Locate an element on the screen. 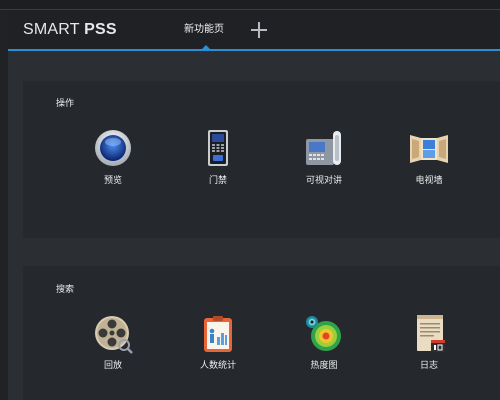 The width and height of the screenshot is (500, 400). heatmap-icon is located at coordinates (324, 334).